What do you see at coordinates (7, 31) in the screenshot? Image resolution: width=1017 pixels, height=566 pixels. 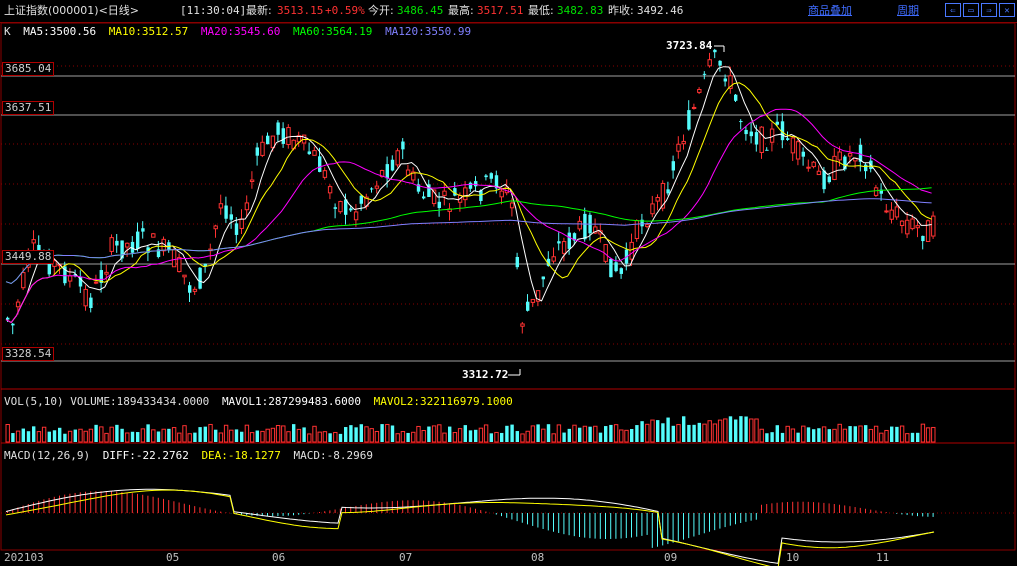 I see `k-label: K` at bounding box center [7, 31].